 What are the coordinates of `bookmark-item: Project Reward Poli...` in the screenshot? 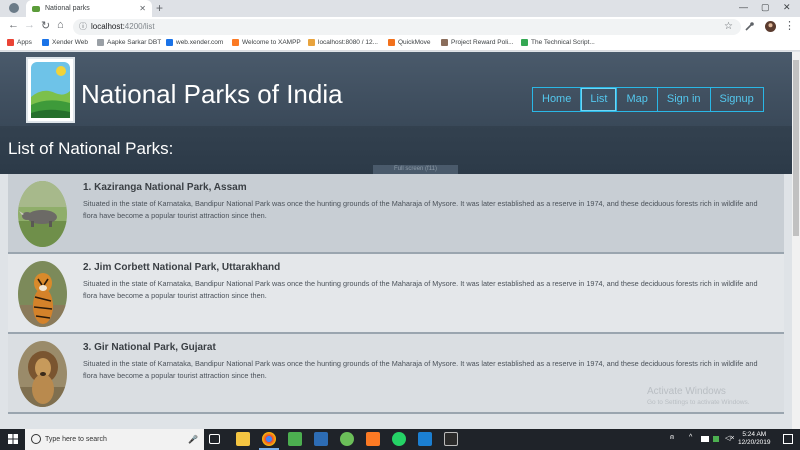 It's located at (477, 42).